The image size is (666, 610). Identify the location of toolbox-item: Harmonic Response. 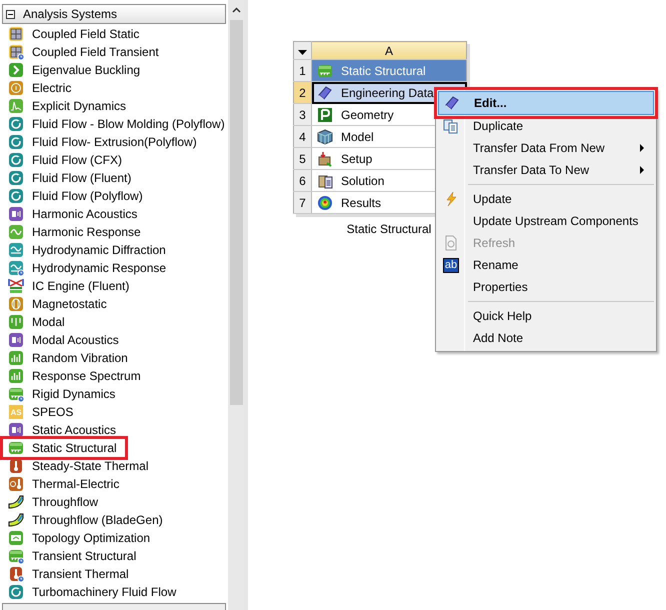
(70, 232).